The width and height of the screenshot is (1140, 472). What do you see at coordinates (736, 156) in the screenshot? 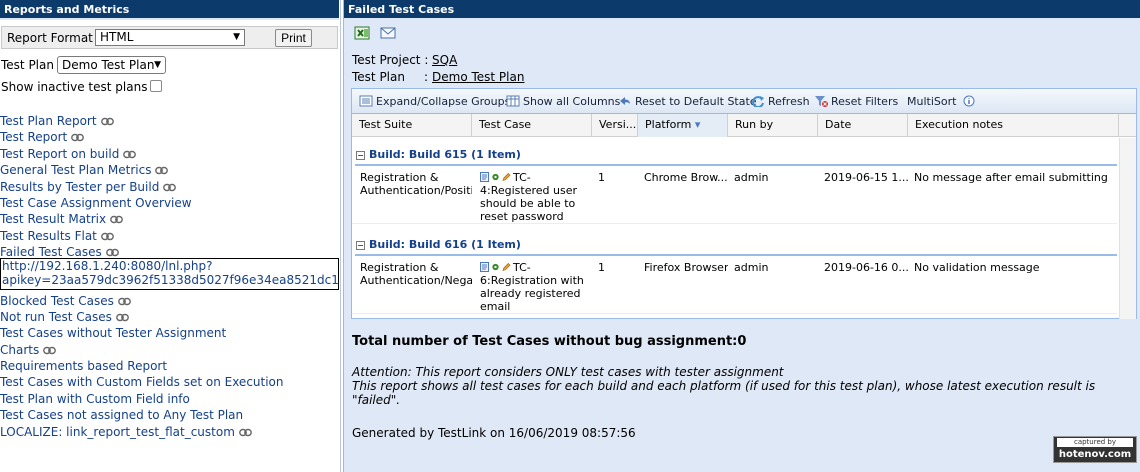
I see `build-group-header: − Build: Build 615 (1 Item)` at bounding box center [736, 156].